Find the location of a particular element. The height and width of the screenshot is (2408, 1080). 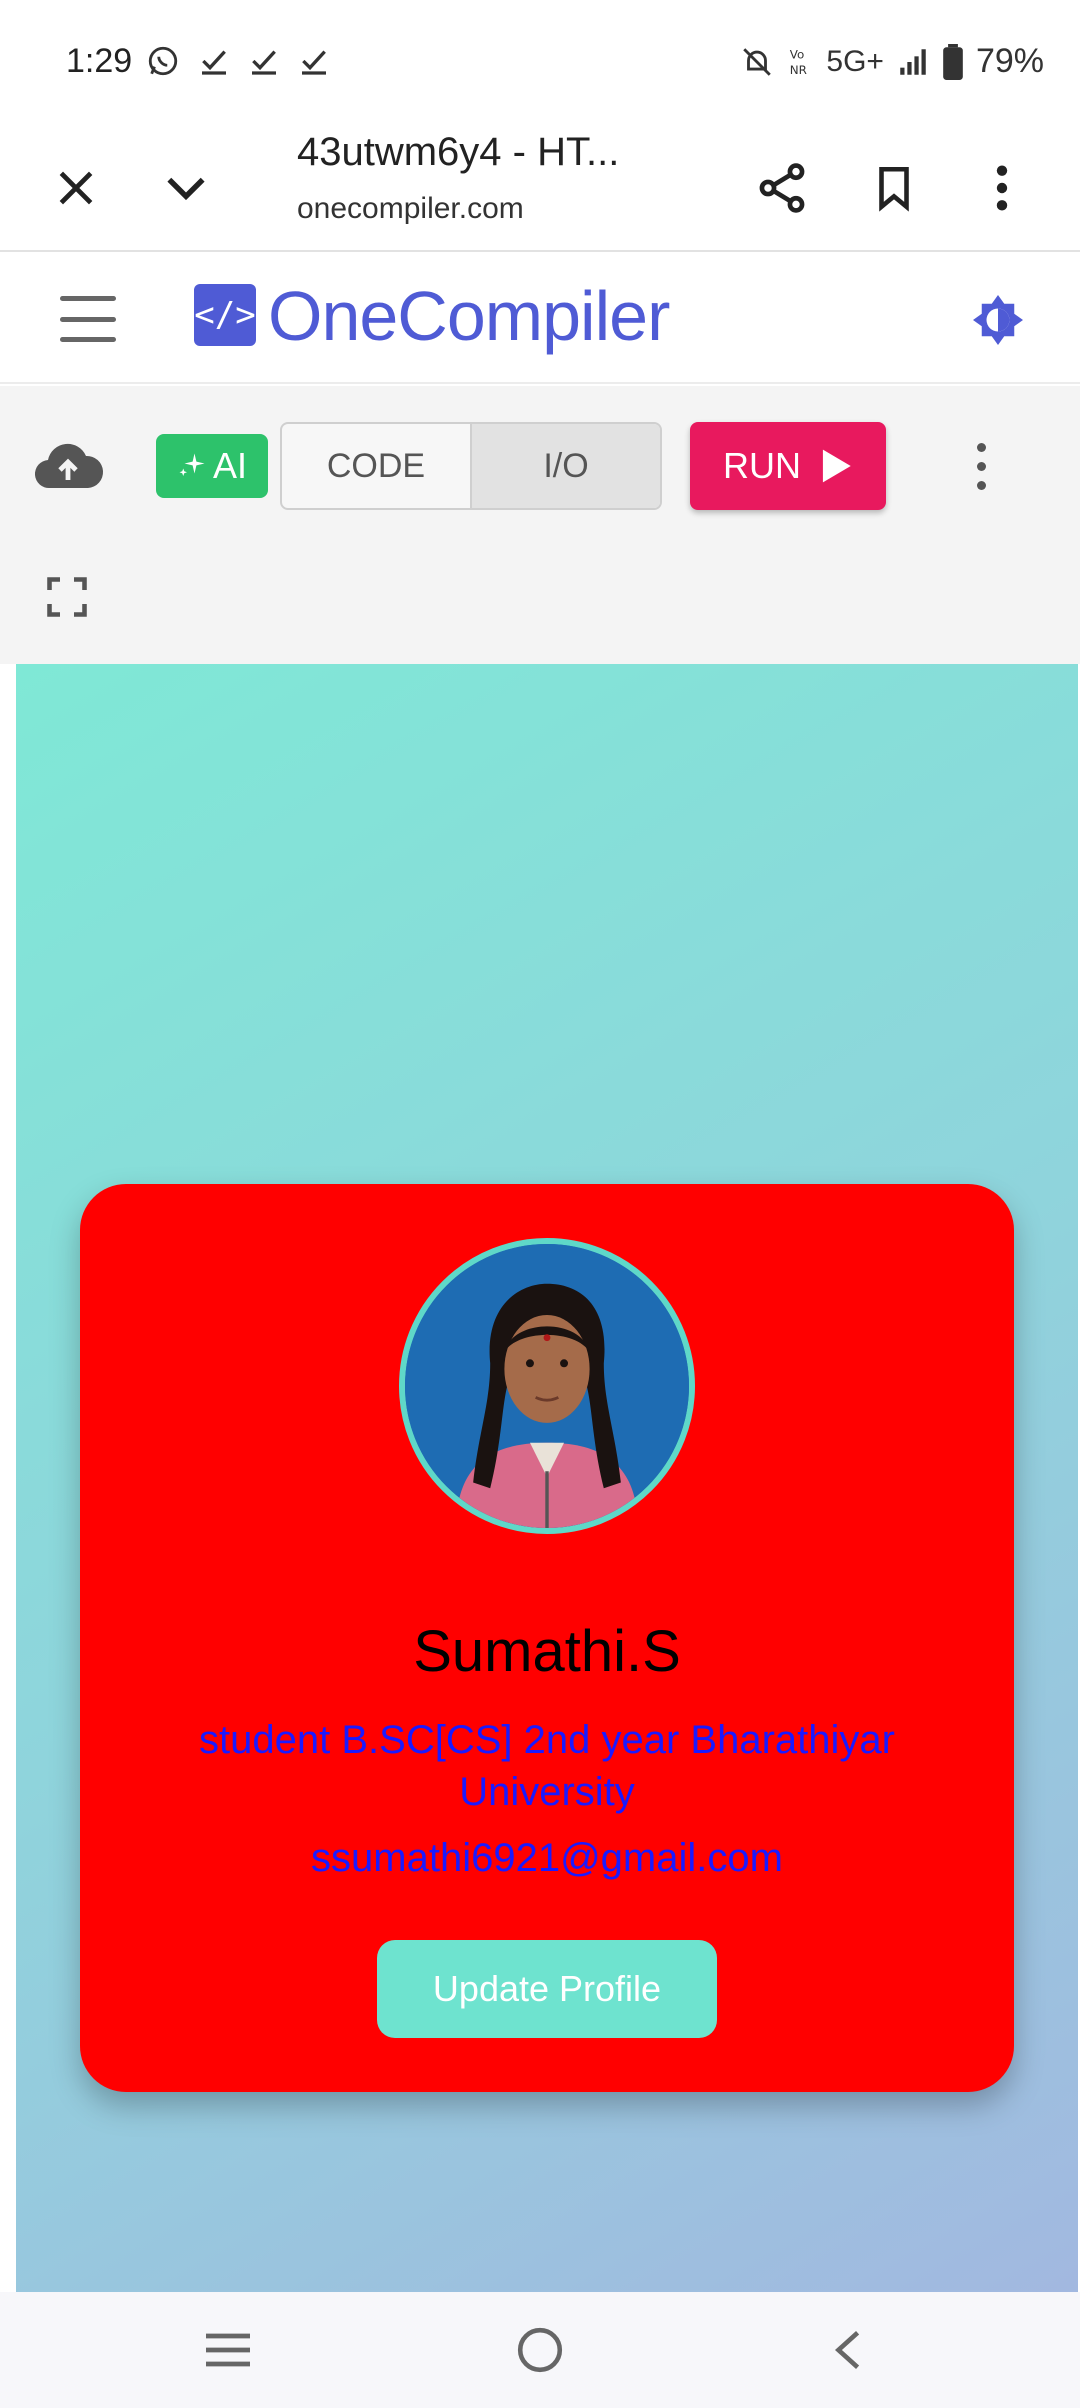

page-url: onecompiler.com is located at coordinates (410, 209).